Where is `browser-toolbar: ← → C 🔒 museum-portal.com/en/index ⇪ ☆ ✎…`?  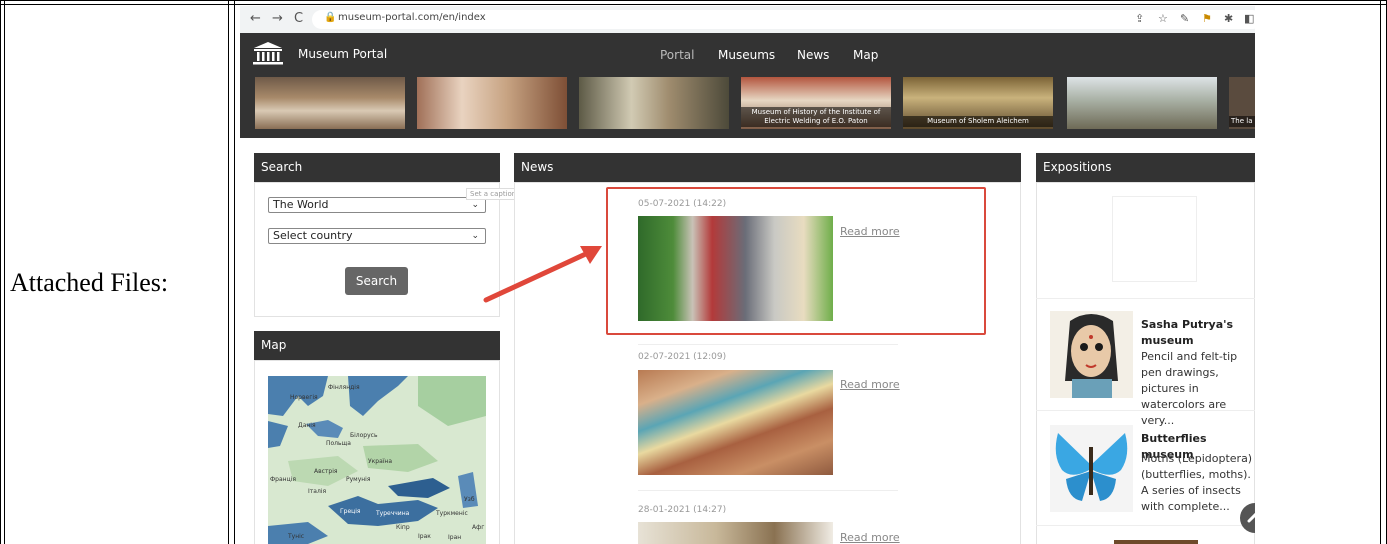 browser-toolbar: ← → C 🔒 museum-portal.com/en/index ⇪ ☆ ✎… is located at coordinates (747, 19).